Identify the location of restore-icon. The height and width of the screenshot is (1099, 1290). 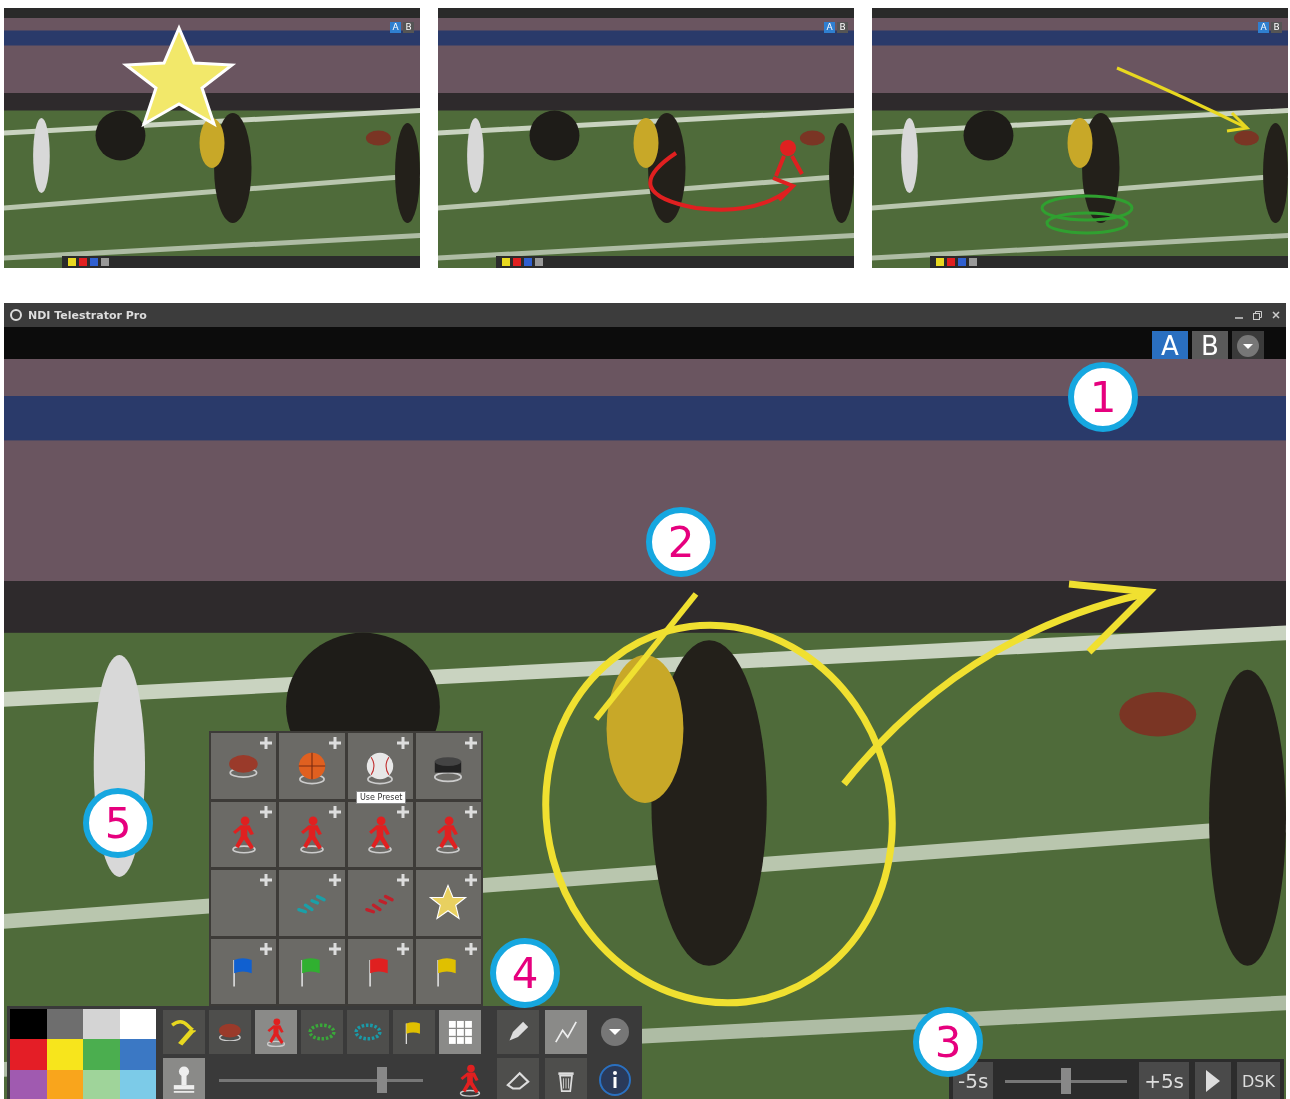
(1257, 315).